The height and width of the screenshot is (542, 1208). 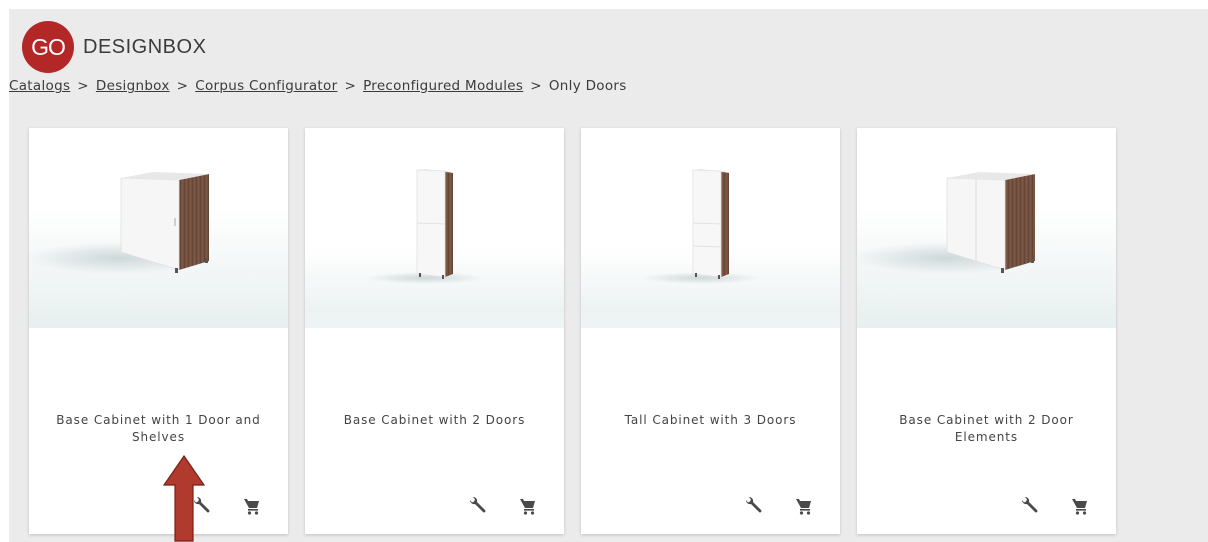 I want to click on logo-text: DESIGNBOX, so click(x=145, y=46).